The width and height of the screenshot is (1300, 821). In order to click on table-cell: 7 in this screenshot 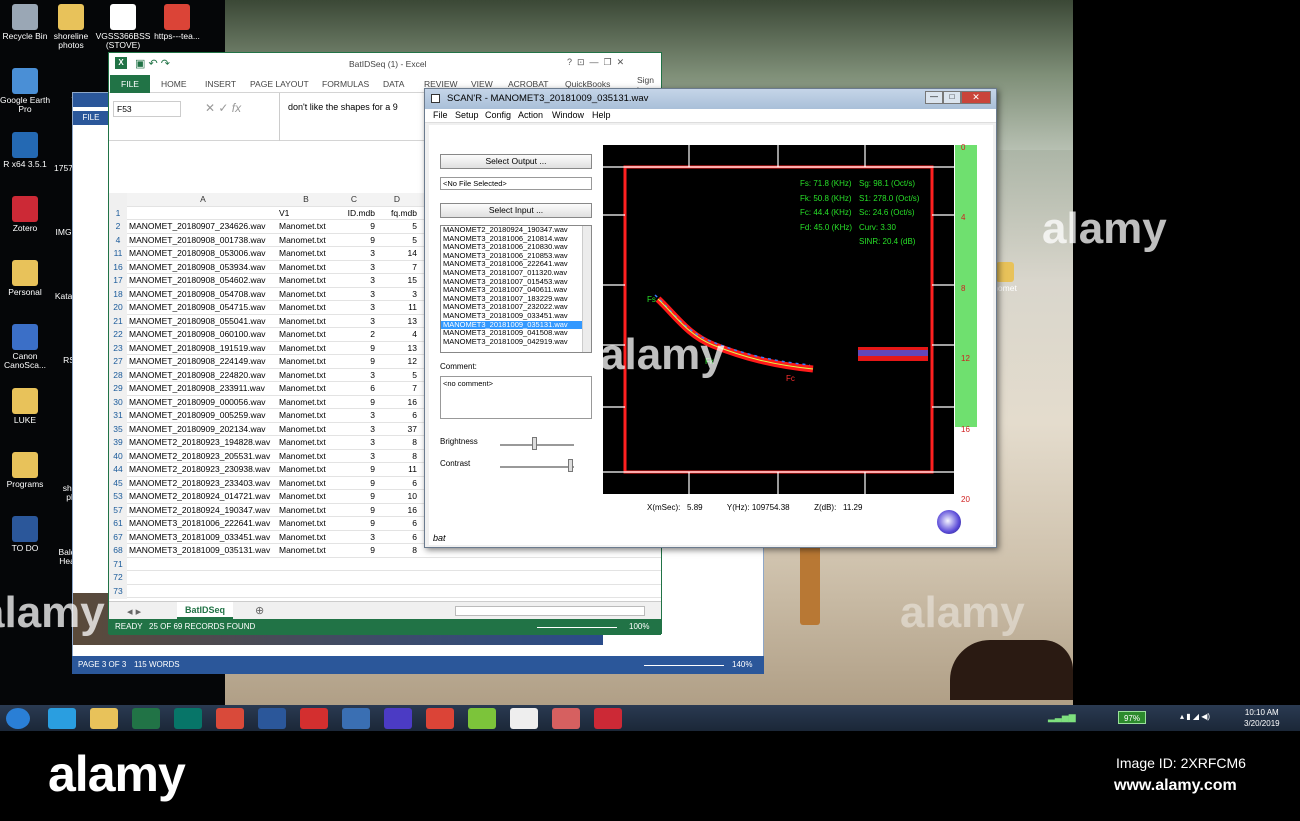, I will do `click(398, 388)`.